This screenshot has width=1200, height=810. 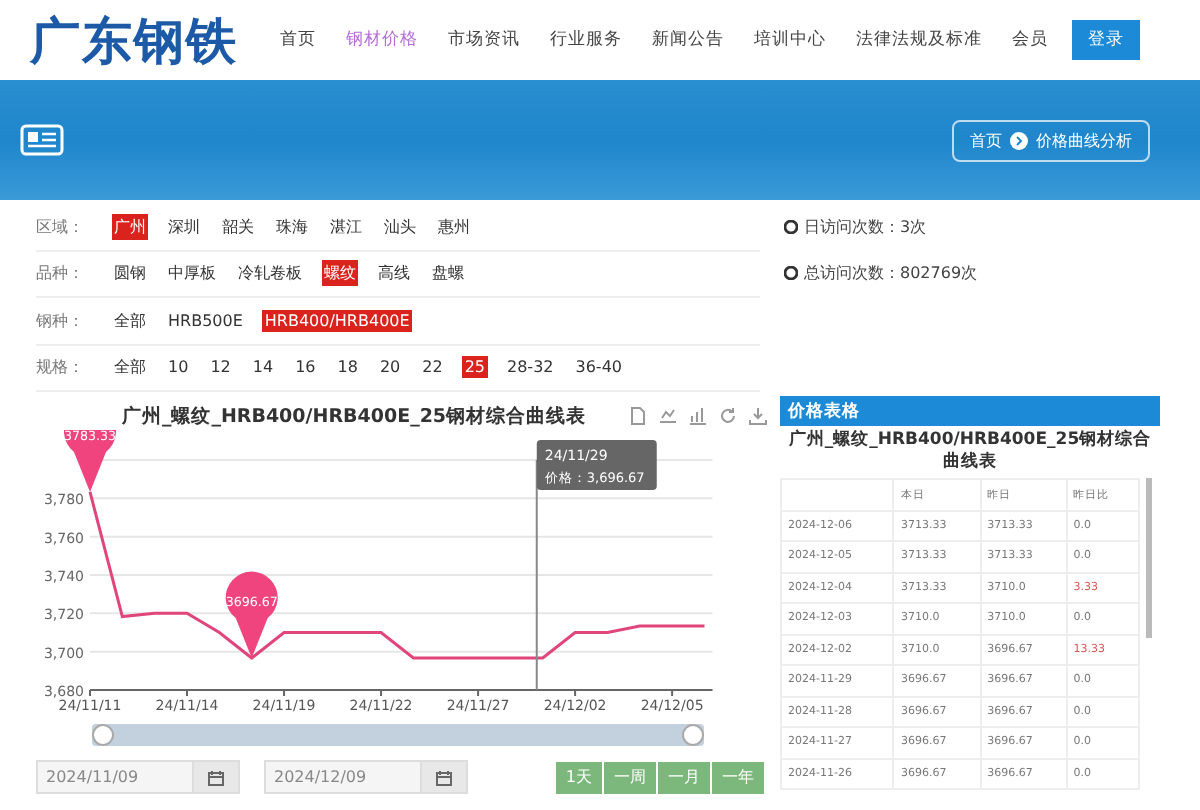 What do you see at coordinates (382, 40) in the screenshot?
I see `nav-link: 钢材价格` at bounding box center [382, 40].